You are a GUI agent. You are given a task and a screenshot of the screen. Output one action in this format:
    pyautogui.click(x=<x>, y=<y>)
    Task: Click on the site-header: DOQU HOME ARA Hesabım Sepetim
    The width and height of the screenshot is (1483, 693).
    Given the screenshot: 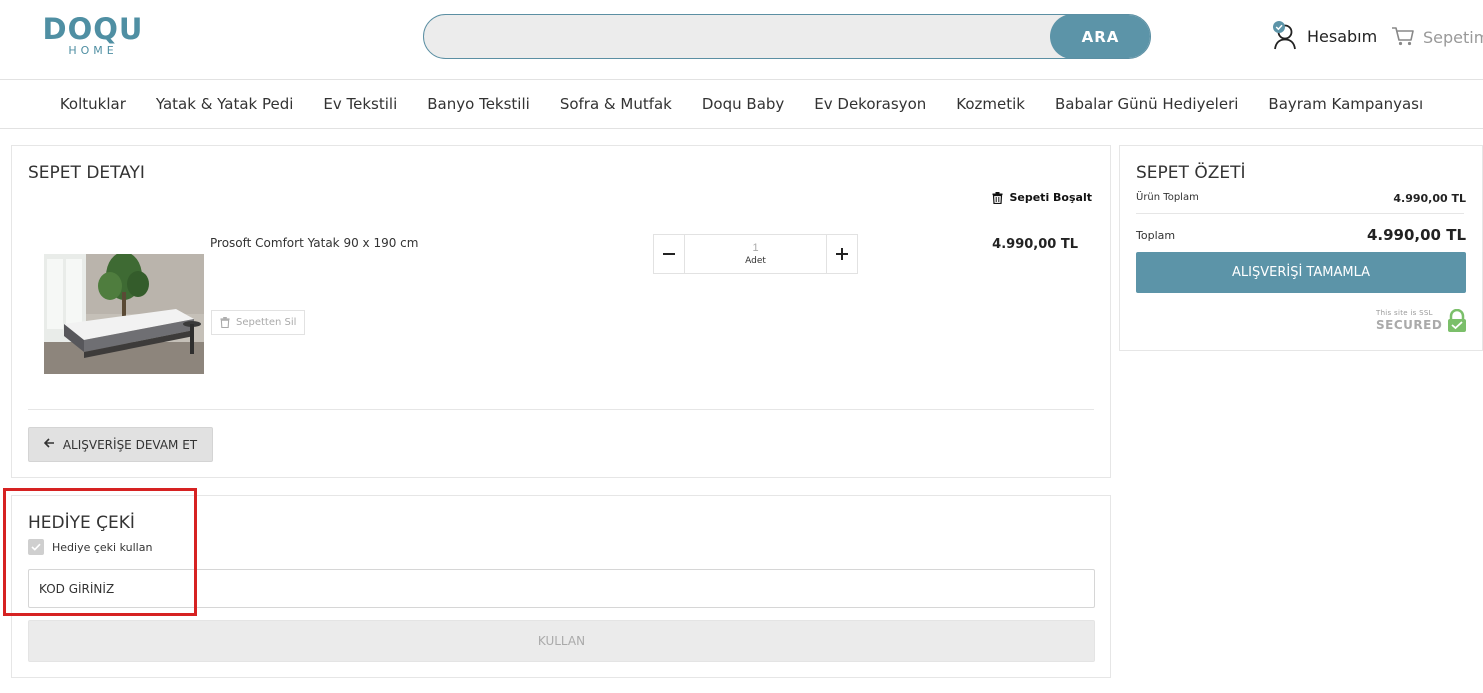 What is the action you would take?
    pyautogui.click(x=741, y=40)
    